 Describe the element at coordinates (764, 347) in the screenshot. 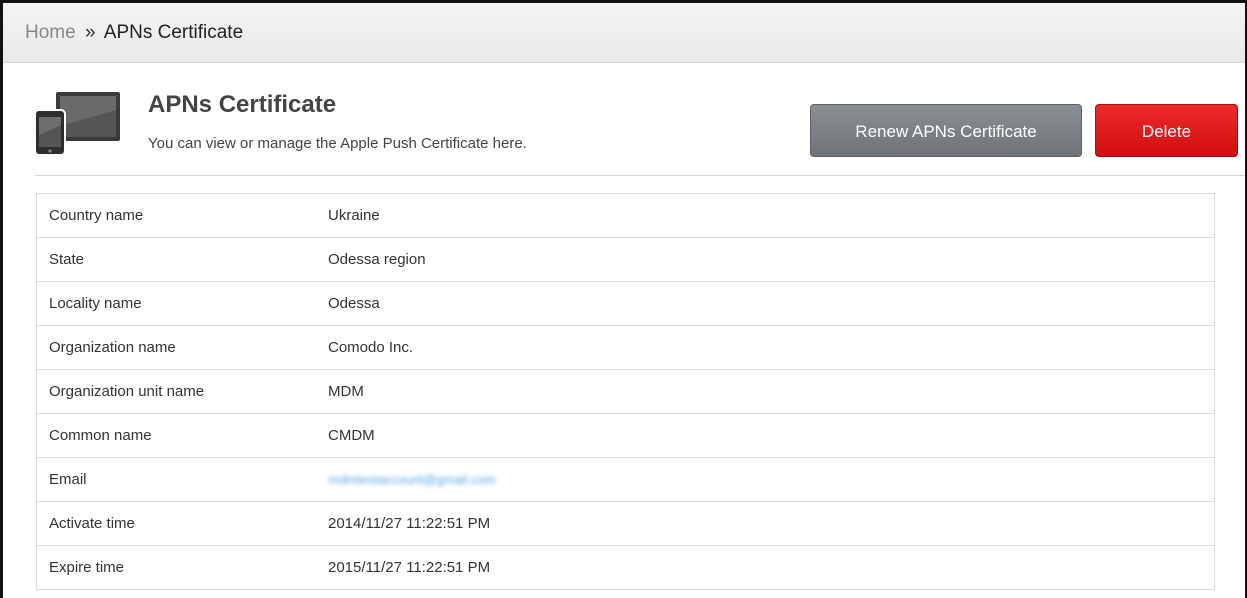

I see `field-value: Comodo Inc.` at that location.